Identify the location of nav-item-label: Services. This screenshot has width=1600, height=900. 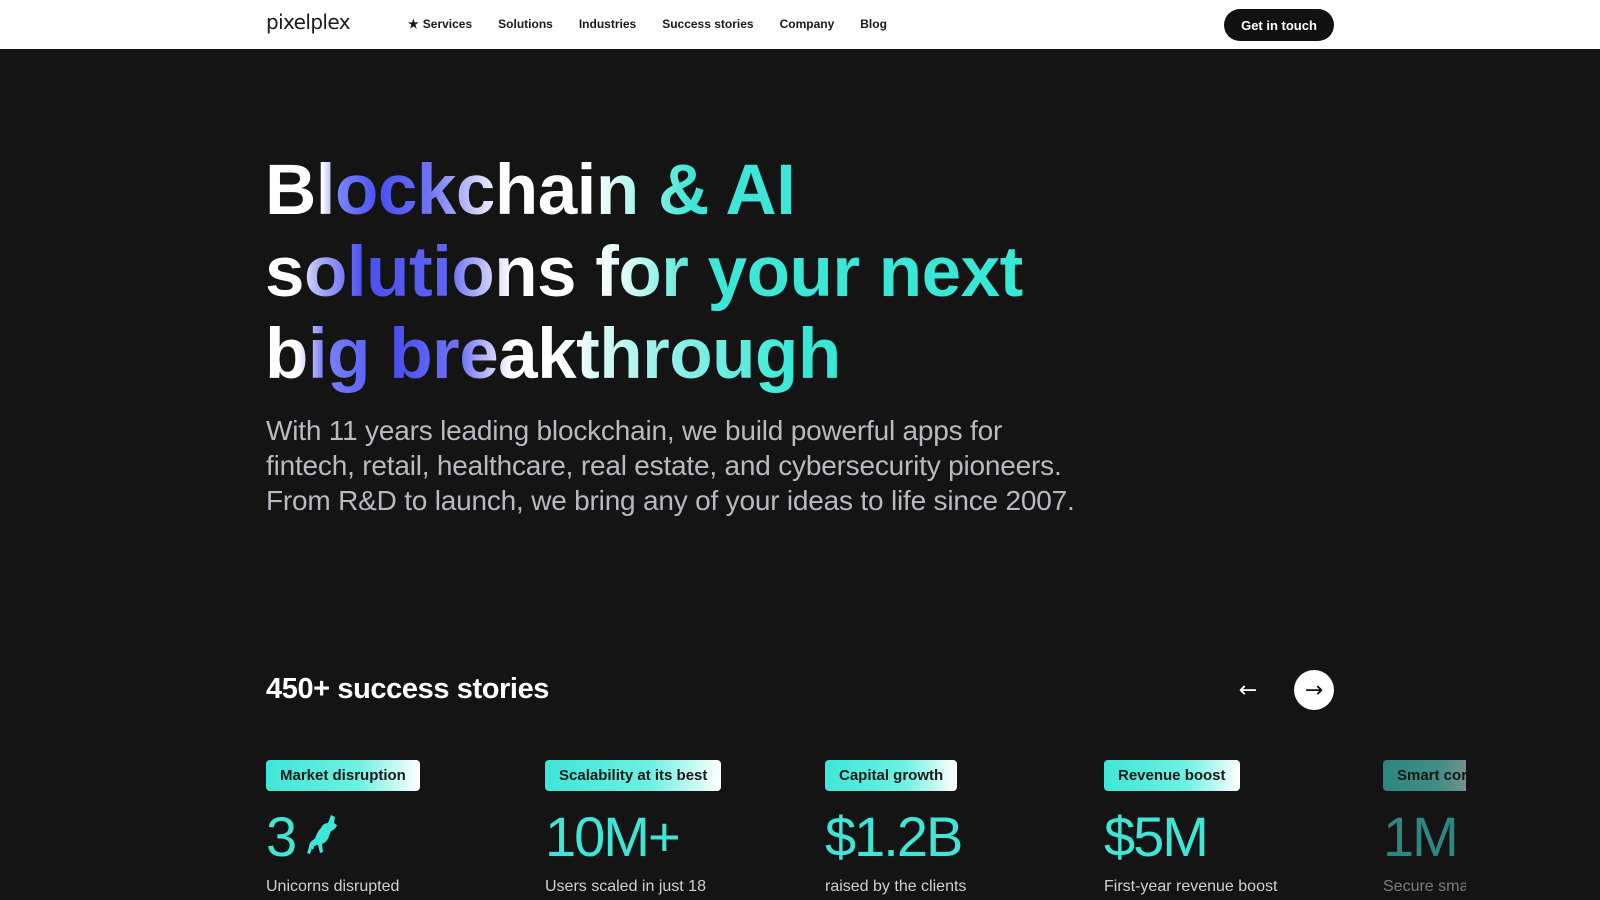
(447, 24).